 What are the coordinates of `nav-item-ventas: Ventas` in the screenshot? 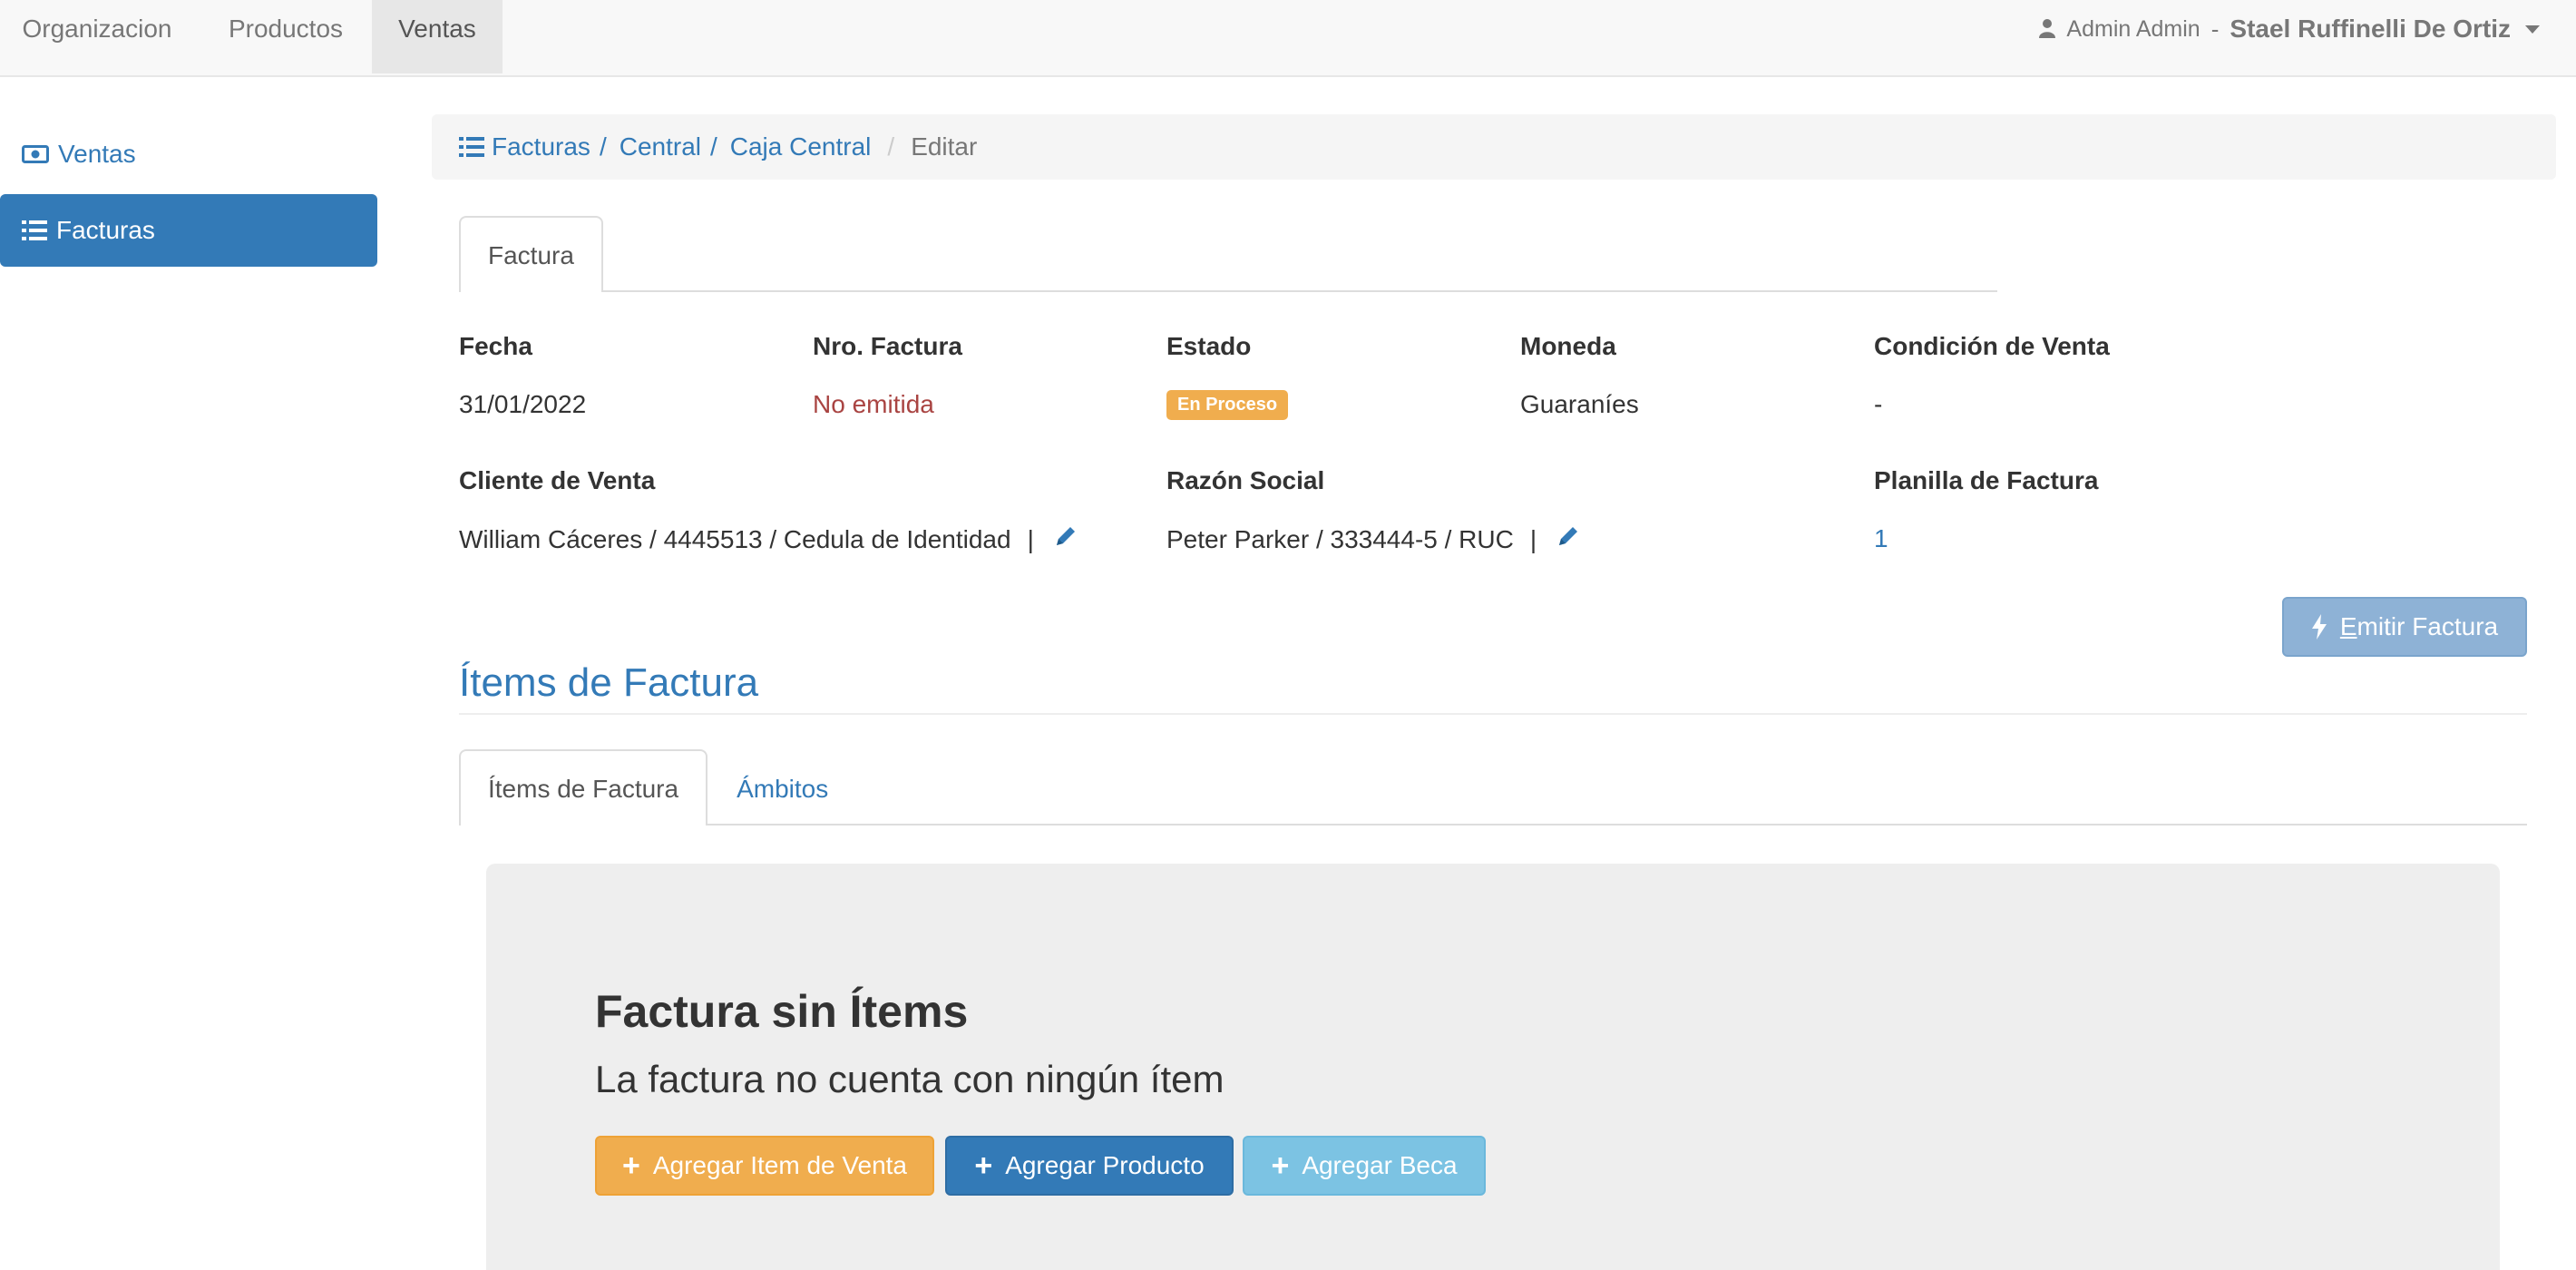 It's located at (437, 36).